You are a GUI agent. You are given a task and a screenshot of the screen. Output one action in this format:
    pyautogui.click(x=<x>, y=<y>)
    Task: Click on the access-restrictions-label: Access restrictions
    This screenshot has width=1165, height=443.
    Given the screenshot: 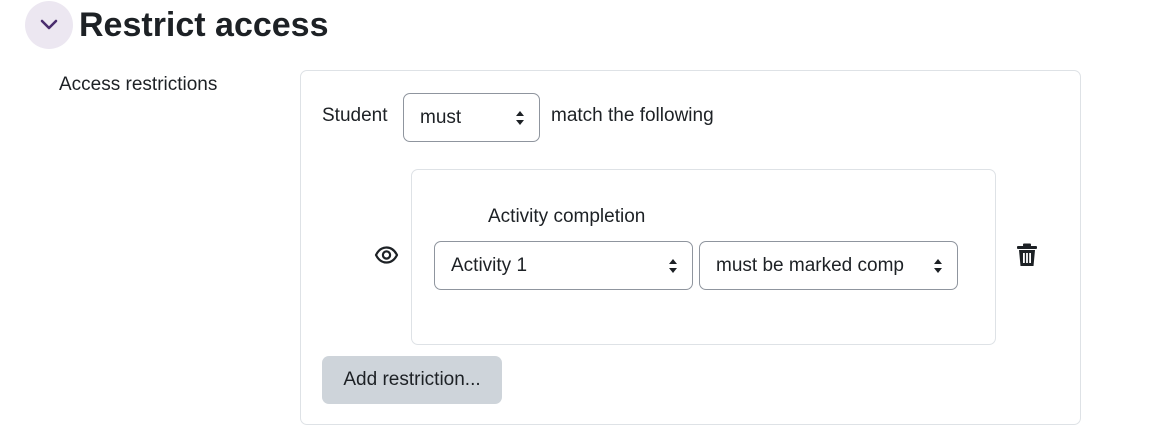 What is the action you would take?
    pyautogui.click(x=138, y=84)
    